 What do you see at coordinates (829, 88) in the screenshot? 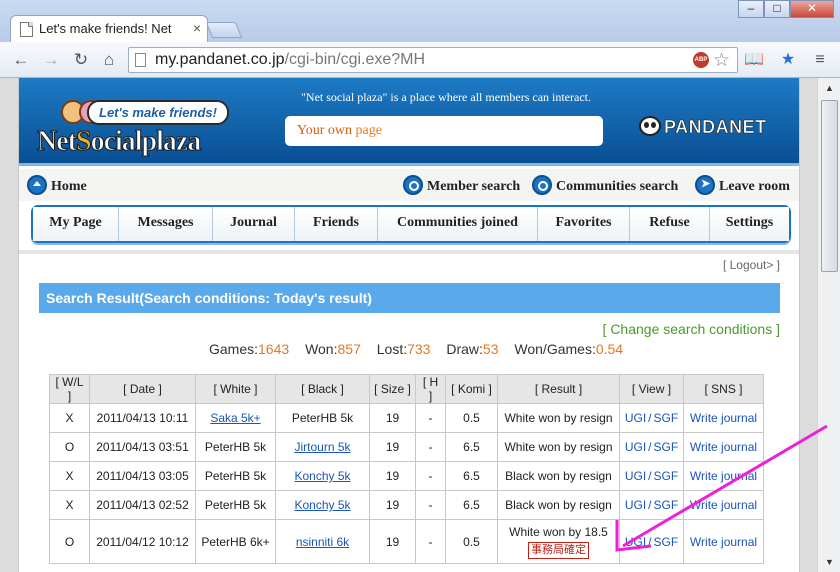
I see `scroll-up-icon: ▲` at bounding box center [829, 88].